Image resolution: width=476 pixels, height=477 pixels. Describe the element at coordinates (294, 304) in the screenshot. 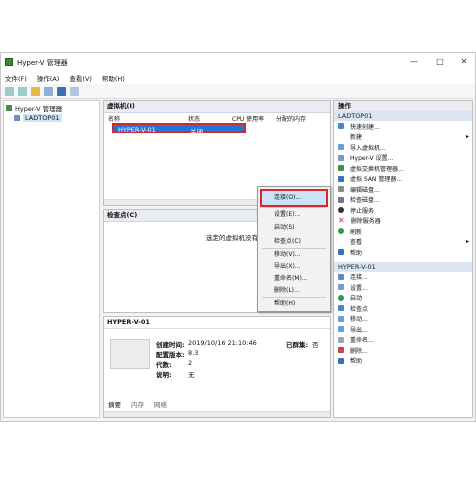

I see `context-help: 帮助(H)` at that location.